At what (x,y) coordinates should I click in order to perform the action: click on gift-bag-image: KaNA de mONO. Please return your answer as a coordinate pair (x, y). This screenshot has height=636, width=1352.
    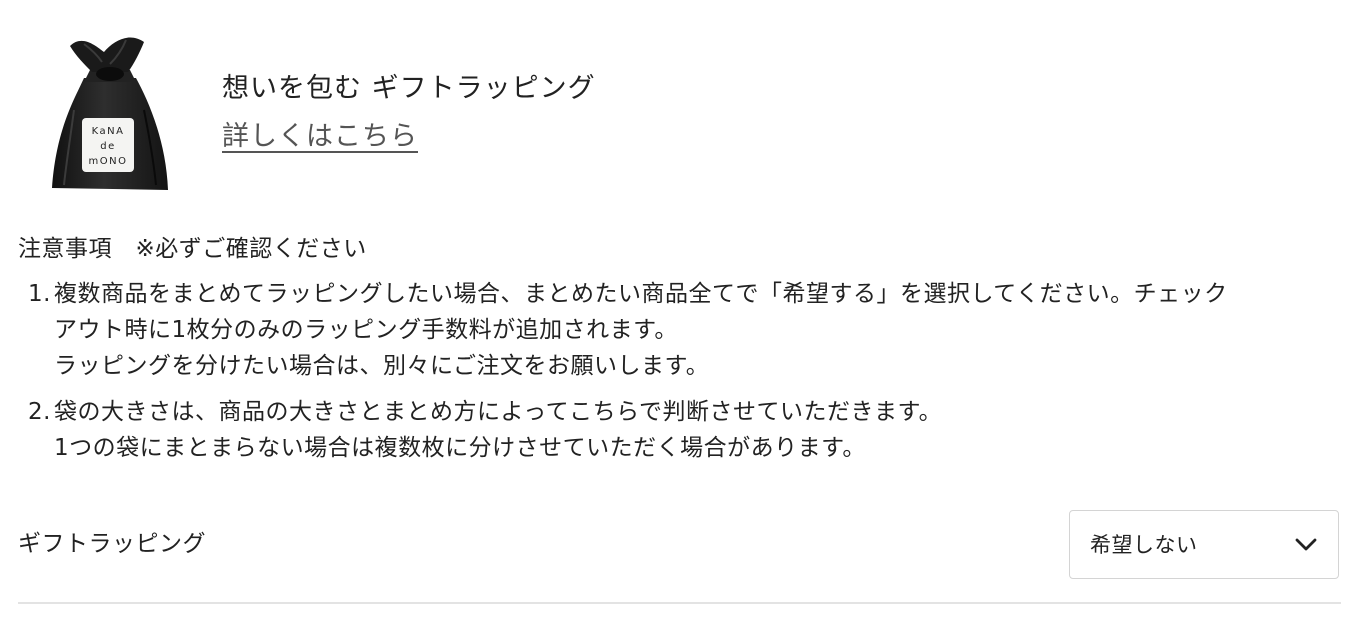
    Looking at the image, I should click on (110, 113).